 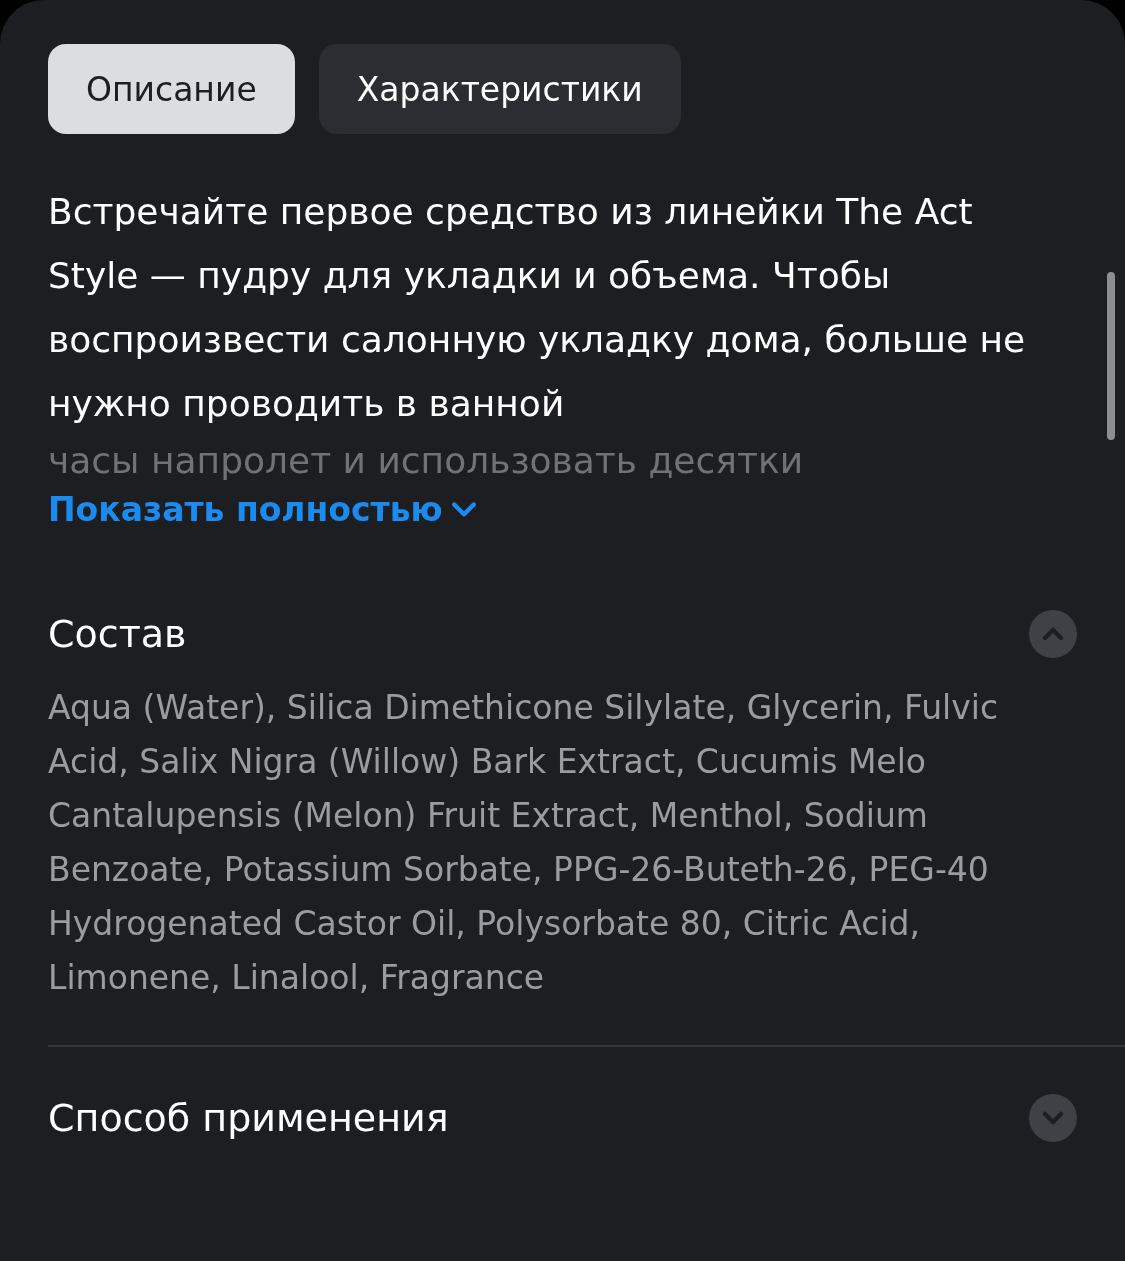 What do you see at coordinates (463, 509) in the screenshot?
I see `chevron-down-icon` at bounding box center [463, 509].